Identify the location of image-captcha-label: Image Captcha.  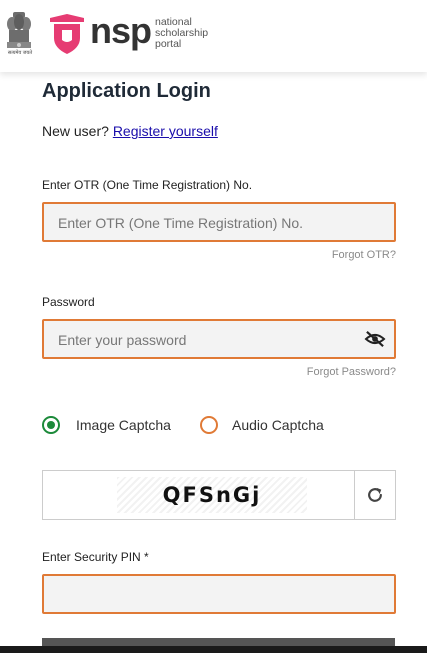
(123, 425).